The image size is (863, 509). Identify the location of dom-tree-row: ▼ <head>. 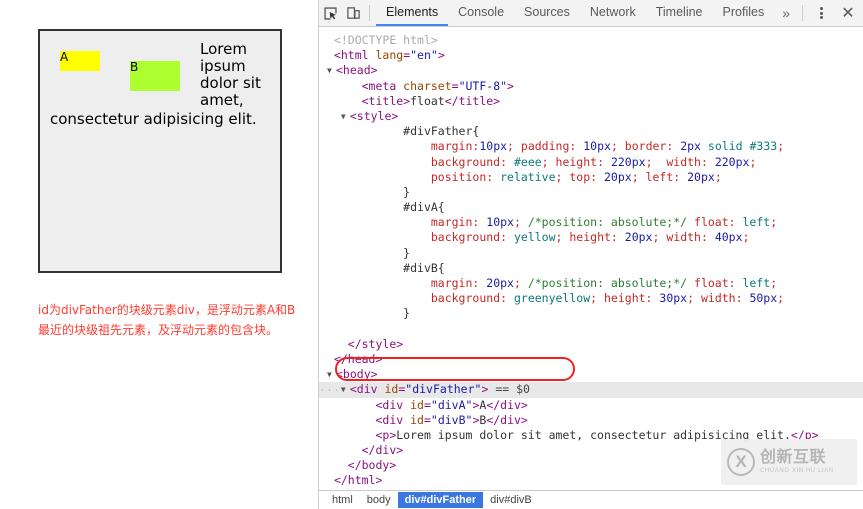
(591, 70).